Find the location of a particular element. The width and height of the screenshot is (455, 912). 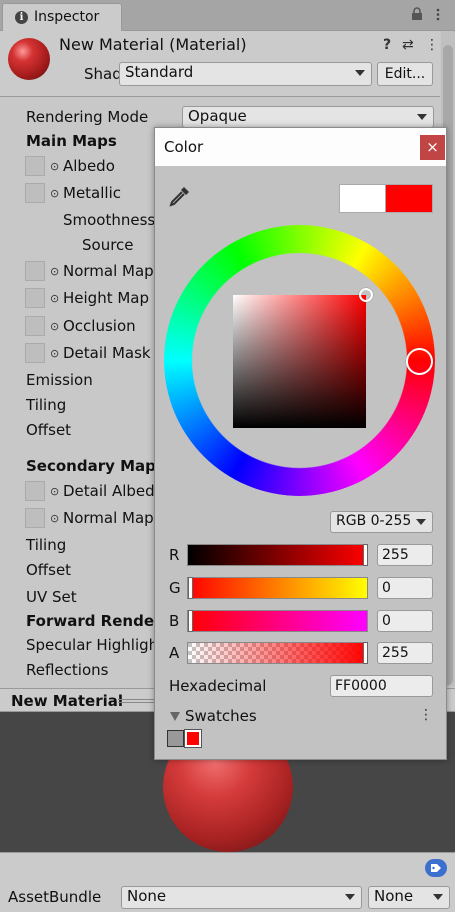

shader-value: Standard is located at coordinates (159, 72).